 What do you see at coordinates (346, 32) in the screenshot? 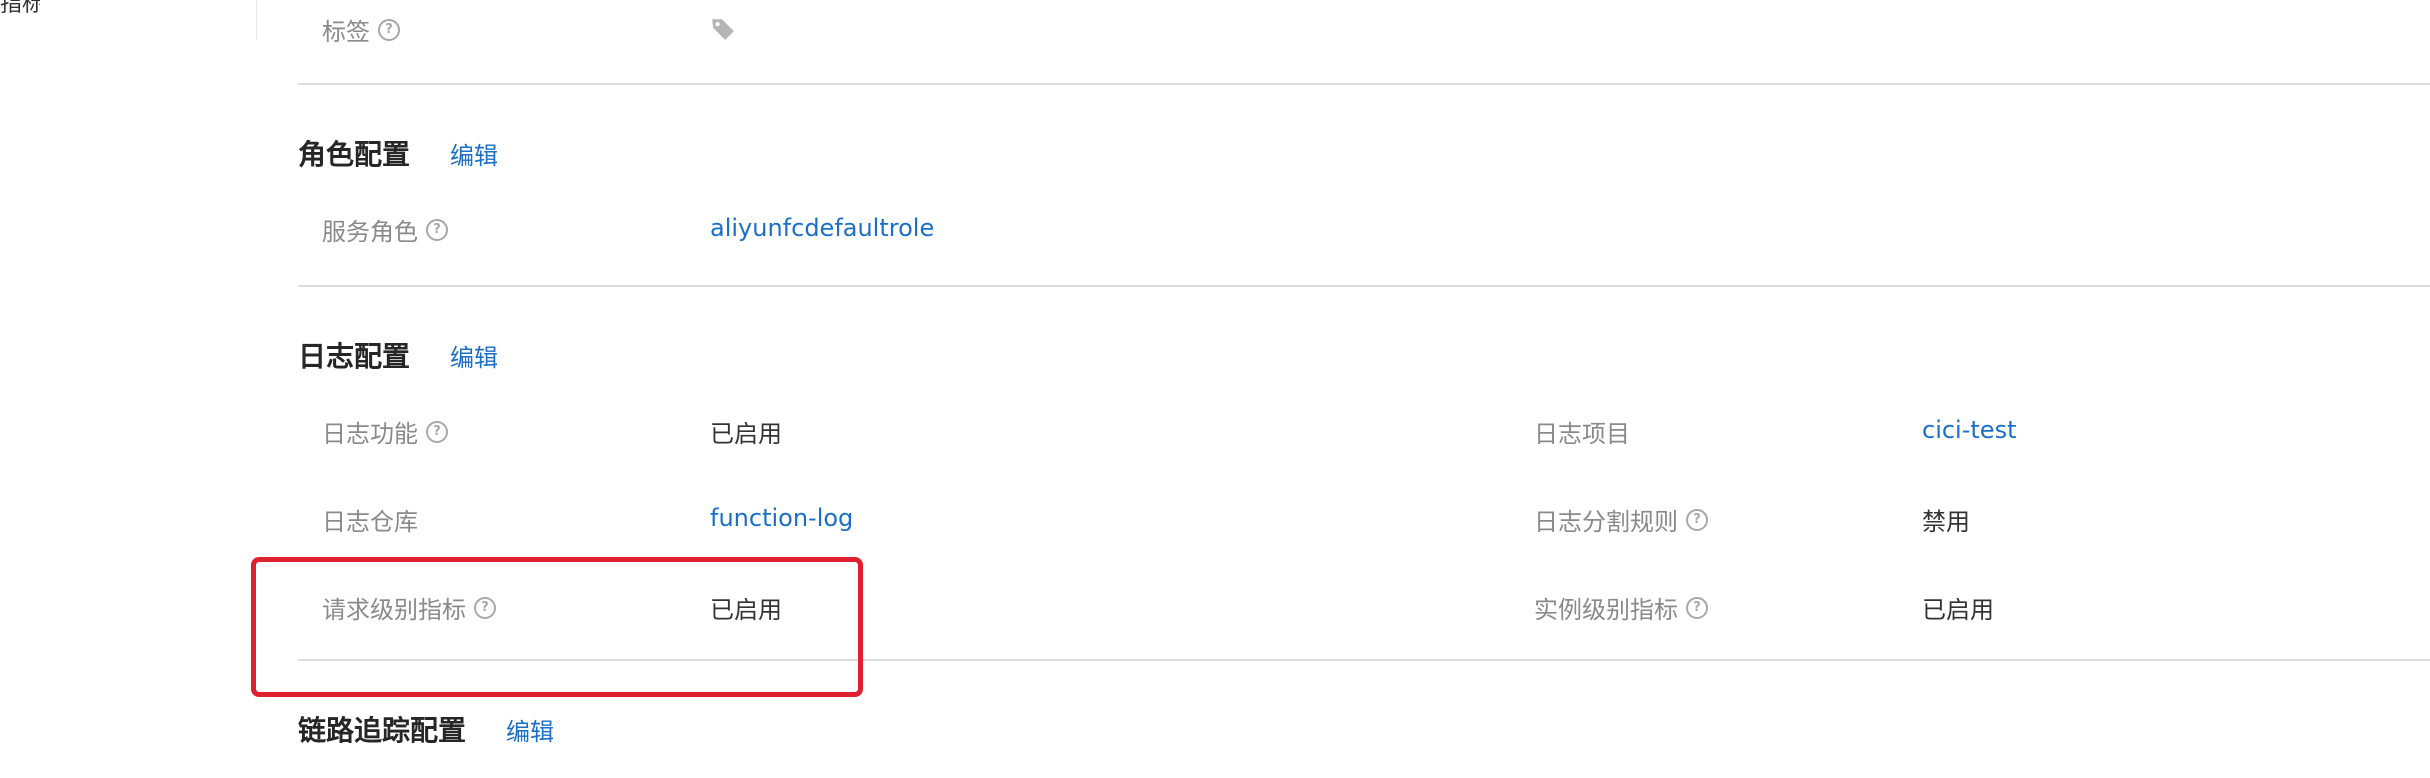
I see `tags-label: 标签` at bounding box center [346, 32].